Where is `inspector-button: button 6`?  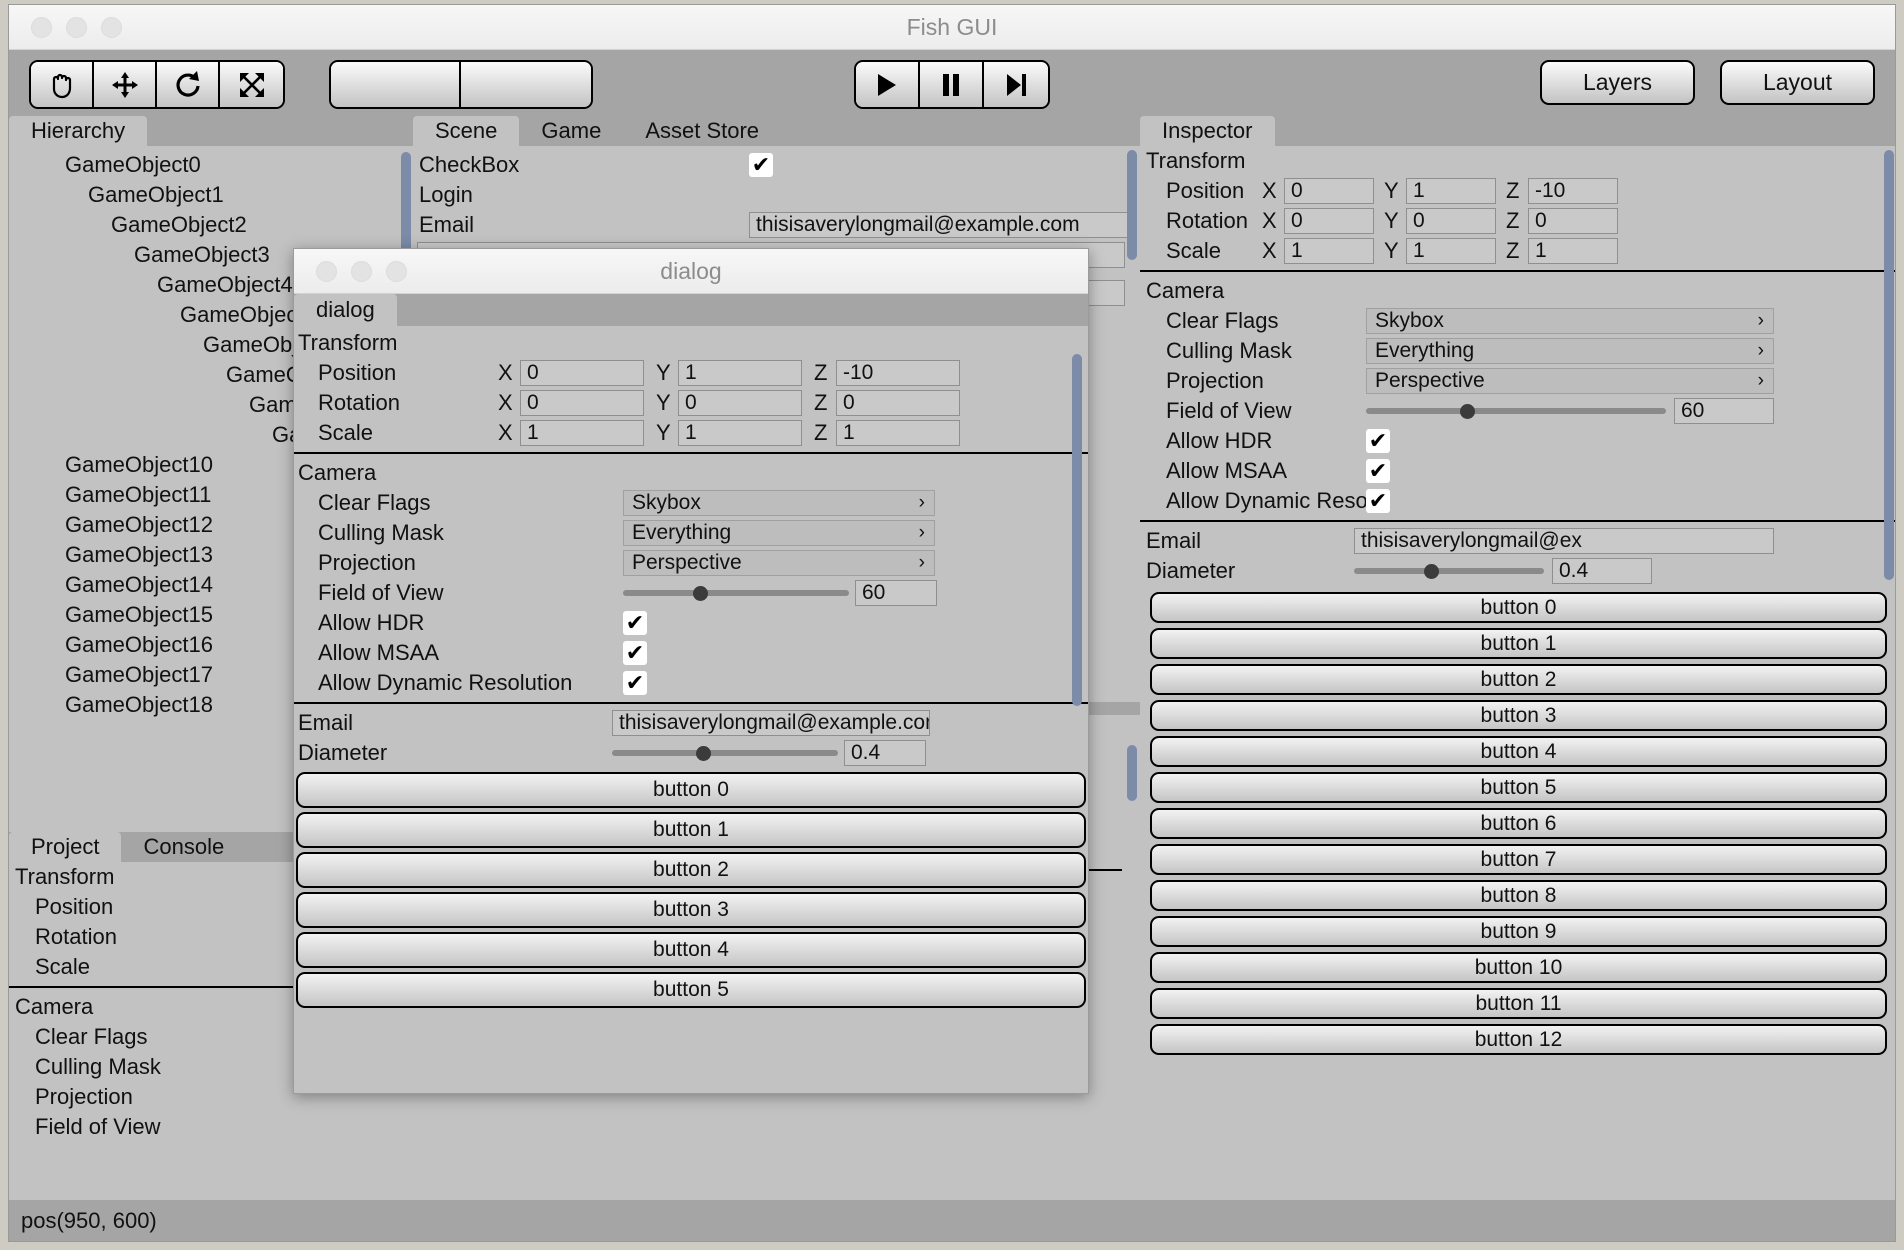 inspector-button: button 6 is located at coordinates (1518, 823).